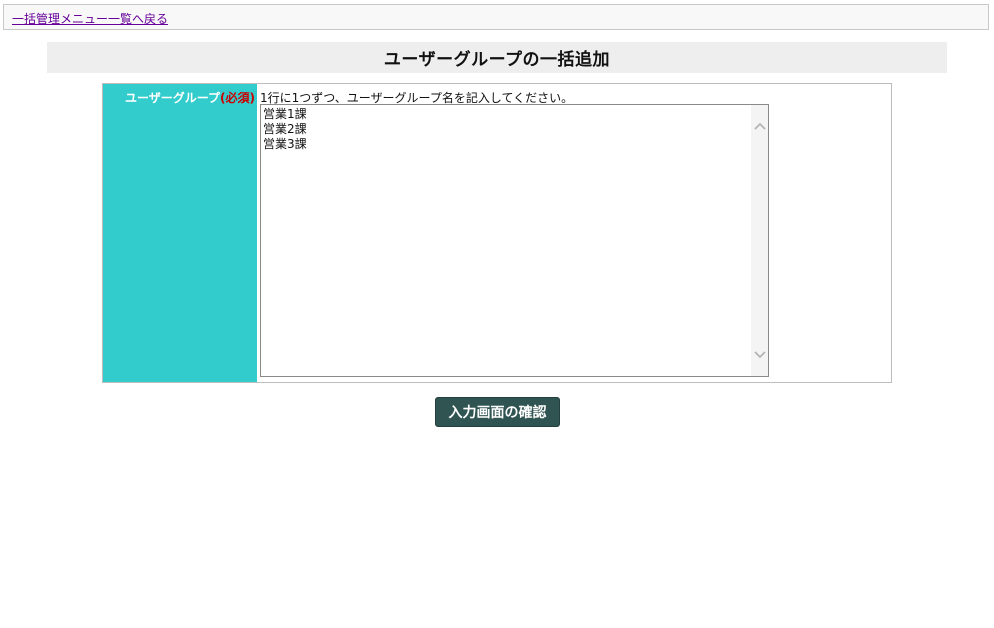 This screenshot has width=994, height=628. I want to click on field-label: ユーザーグループ(必須), so click(190, 97).